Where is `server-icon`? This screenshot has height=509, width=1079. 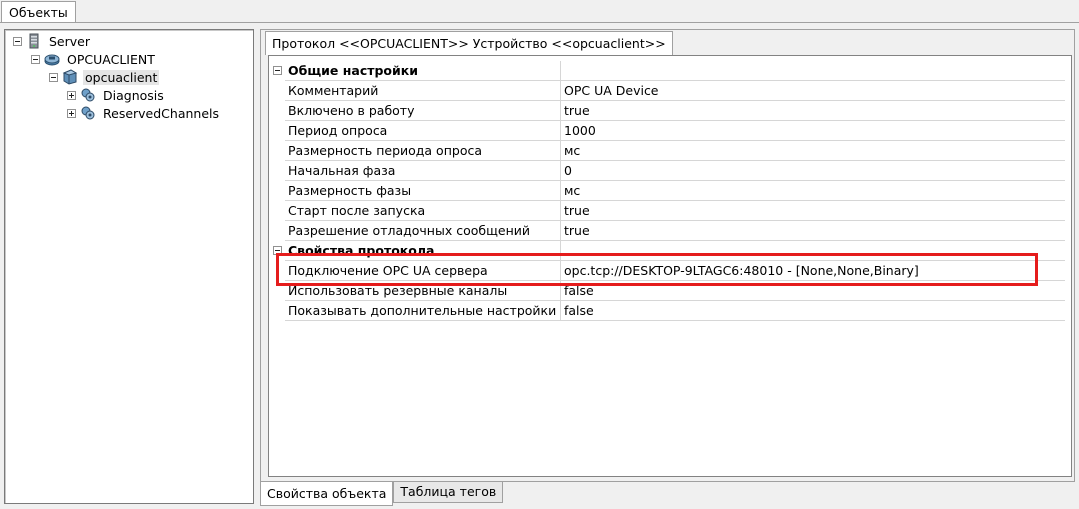
server-icon is located at coordinates (34, 41).